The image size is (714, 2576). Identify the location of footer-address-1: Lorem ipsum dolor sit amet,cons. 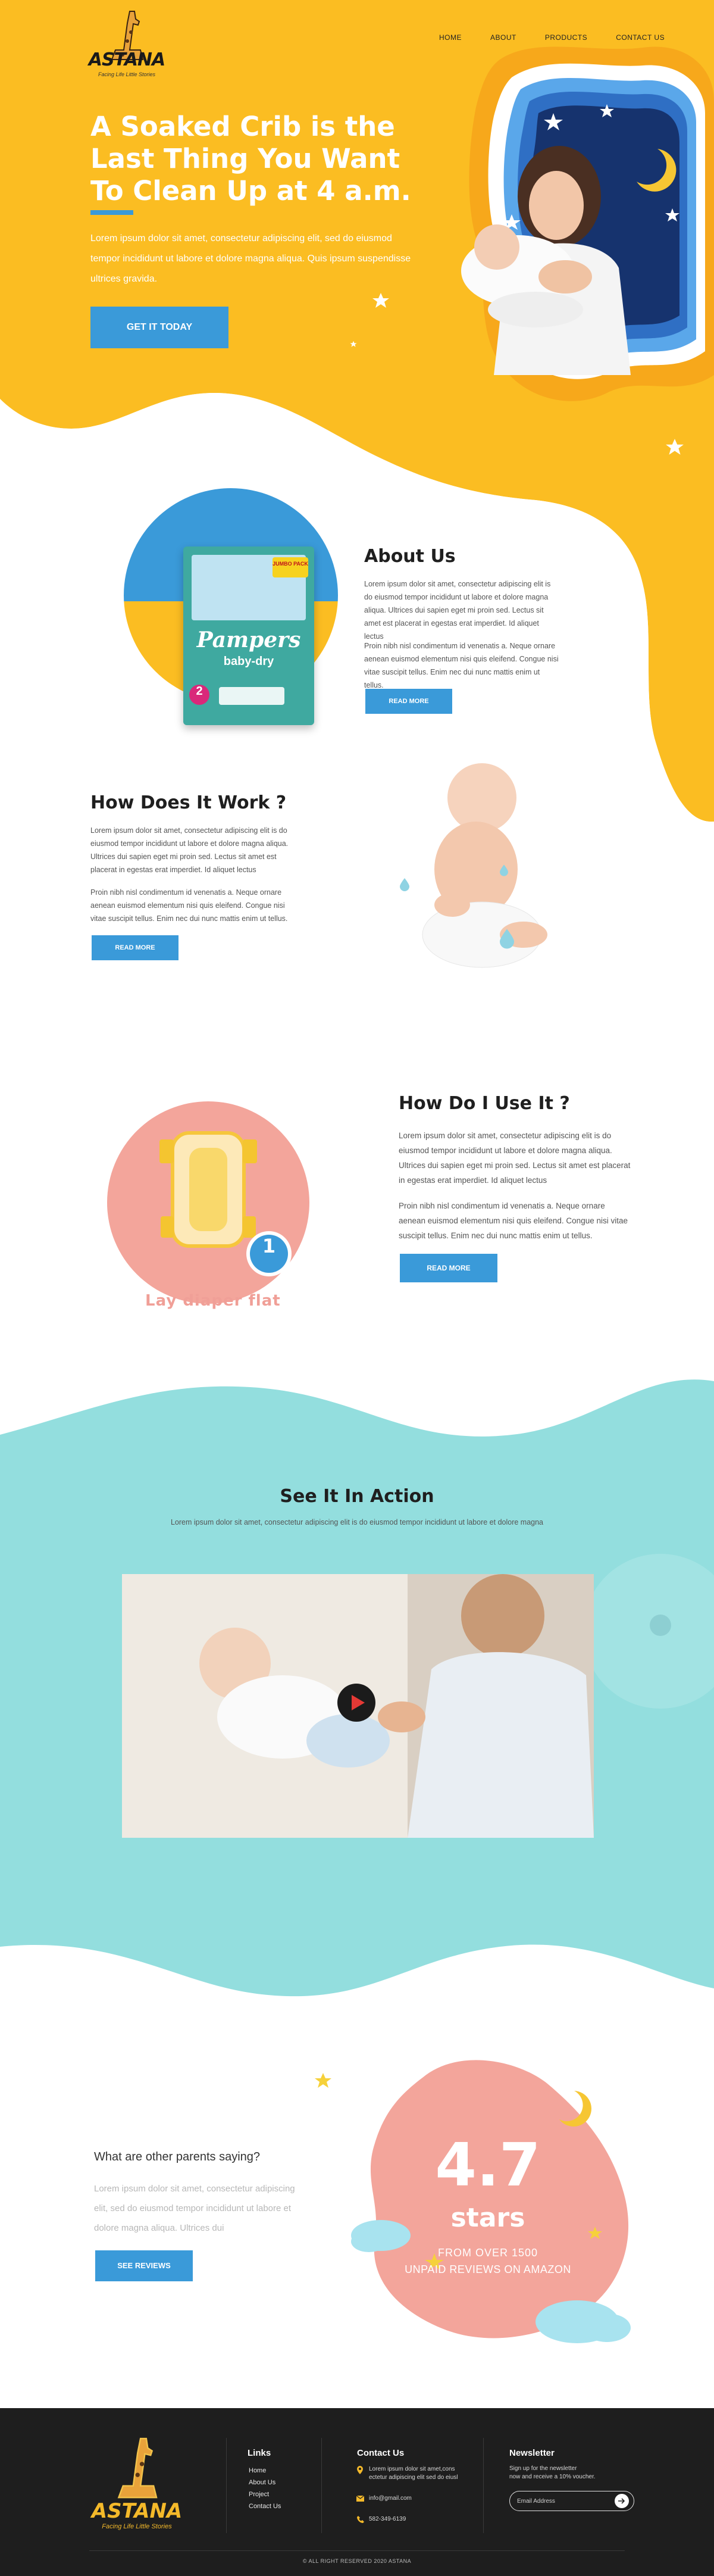
(412, 2469).